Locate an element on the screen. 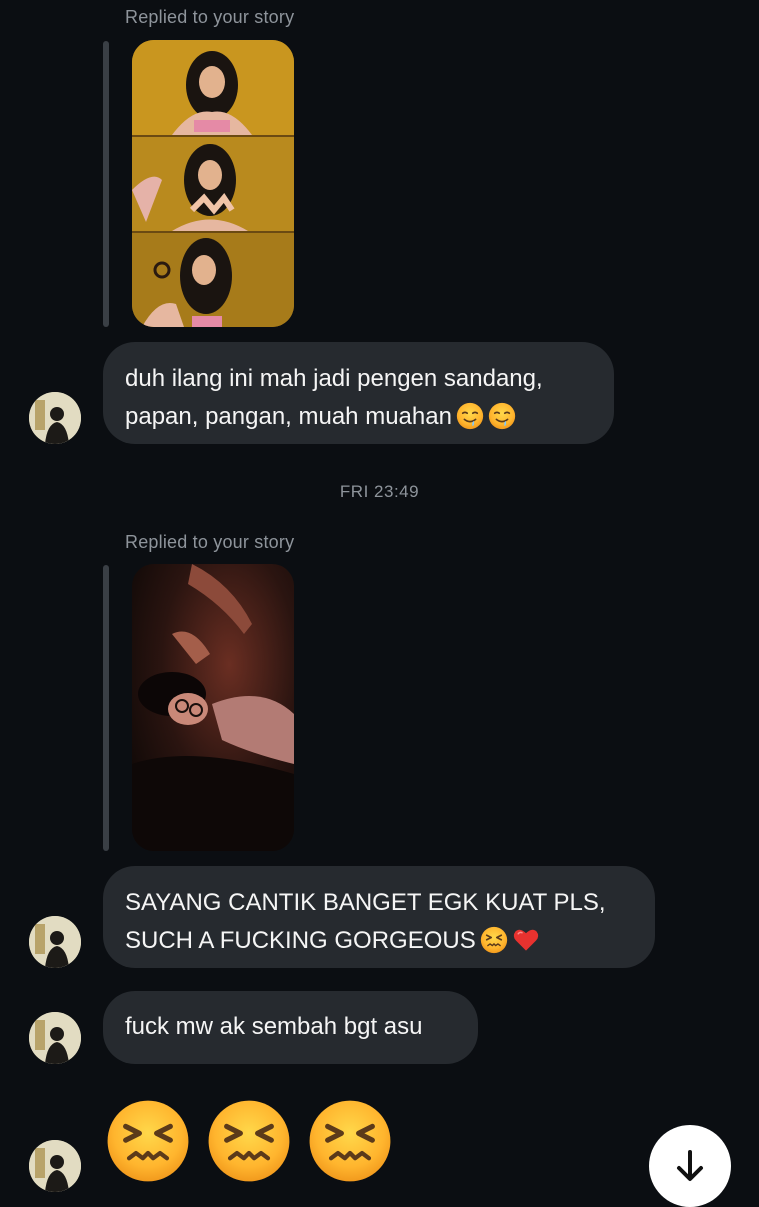 The height and width of the screenshot is (1207, 759). message-text-line: duh ilang ini mah jadi pengen sandang, is located at coordinates (334, 378).